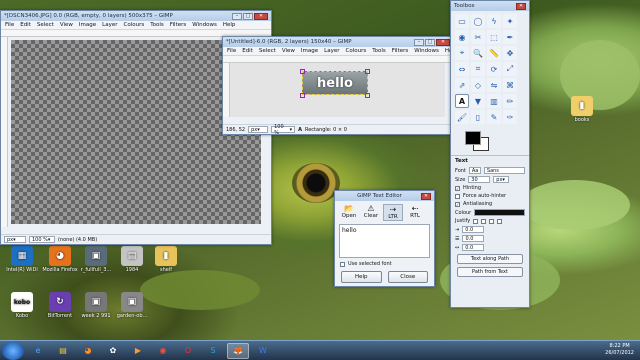 The height and width of the screenshot is (360, 640). I want to click on desktop-icon: ▣ week 2 991, so click(96, 305).